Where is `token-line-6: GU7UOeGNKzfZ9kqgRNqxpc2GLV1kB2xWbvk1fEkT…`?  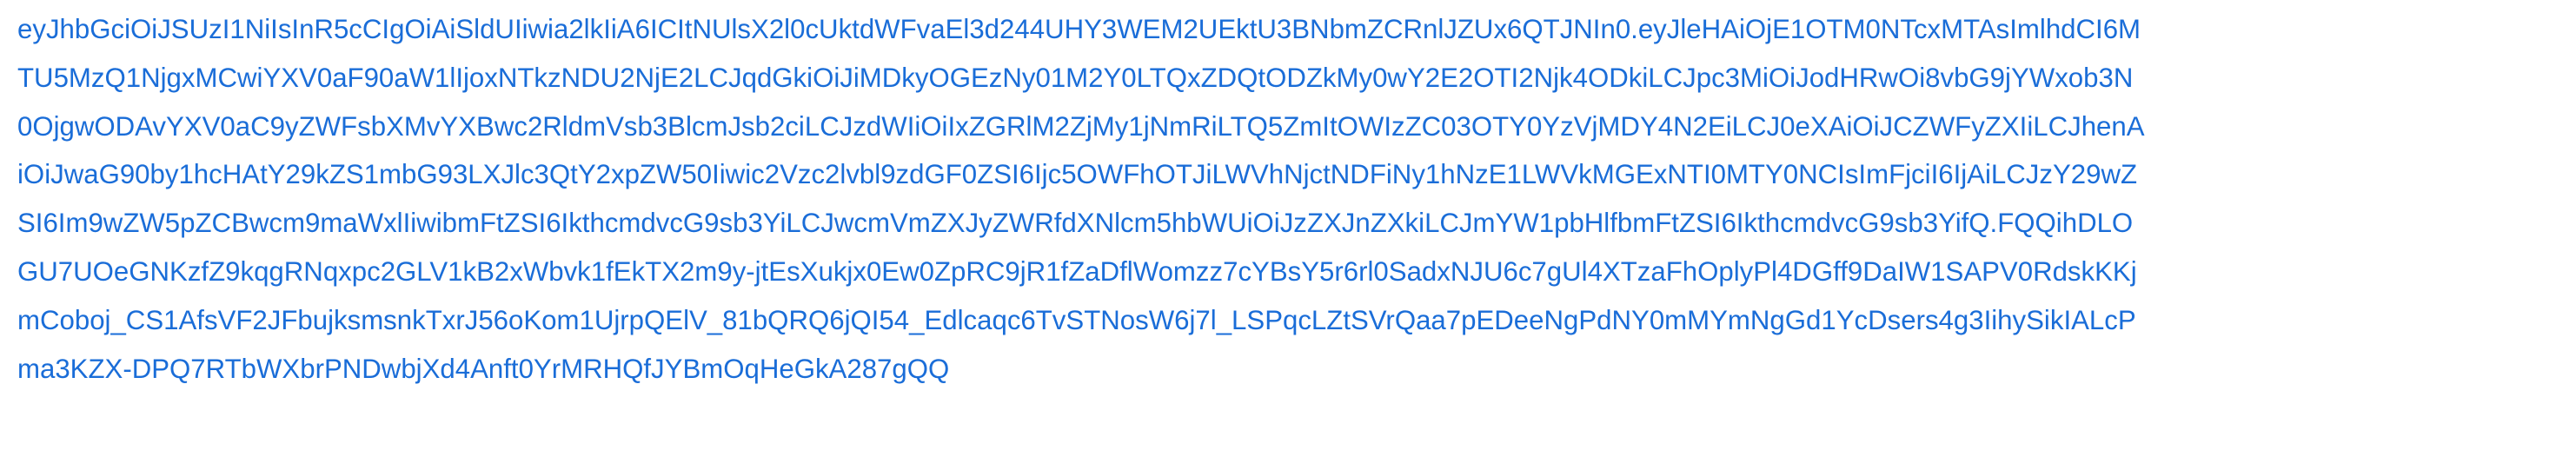
token-line-6: GU7UOeGNKzfZ9kqgRNqxpc2GLV1kB2xWbvk1fEkT… is located at coordinates (1077, 271).